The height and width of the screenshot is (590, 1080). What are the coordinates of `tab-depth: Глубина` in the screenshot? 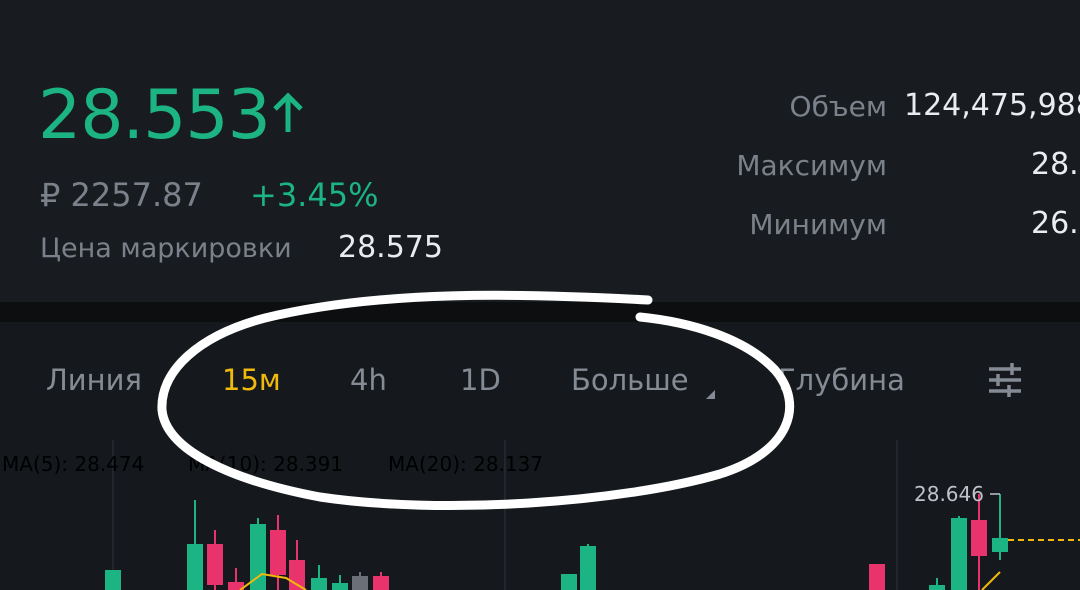 It's located at (841, 380).